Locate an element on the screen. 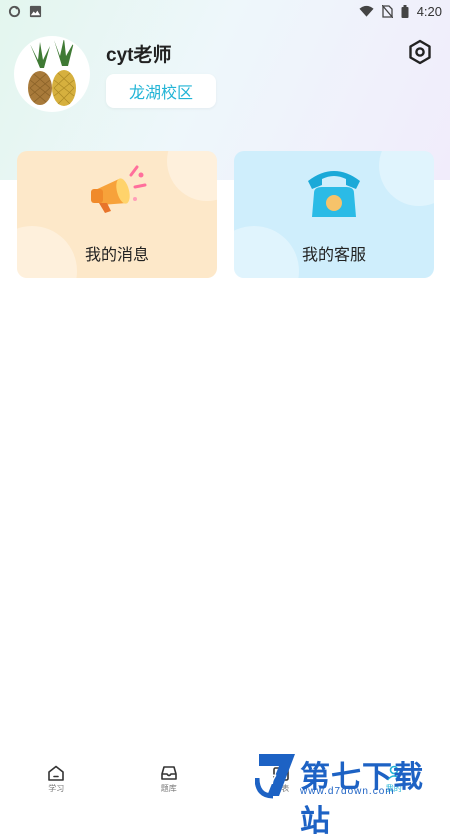 The image size is (450, 840). gallery-icon is located at coordinates (35, 11).